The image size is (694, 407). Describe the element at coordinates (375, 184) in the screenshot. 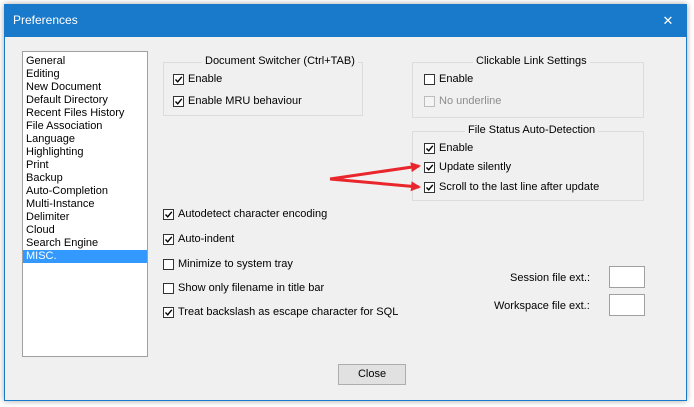

I see `arrow-scroll-last-line` at that location.